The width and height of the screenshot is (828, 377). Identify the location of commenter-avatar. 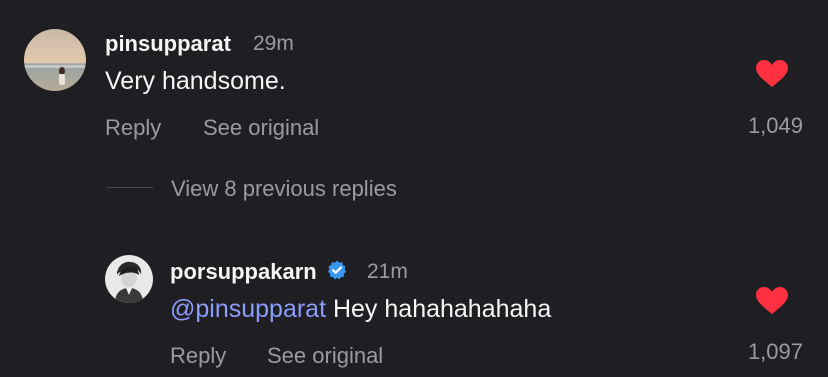
(55, 60).